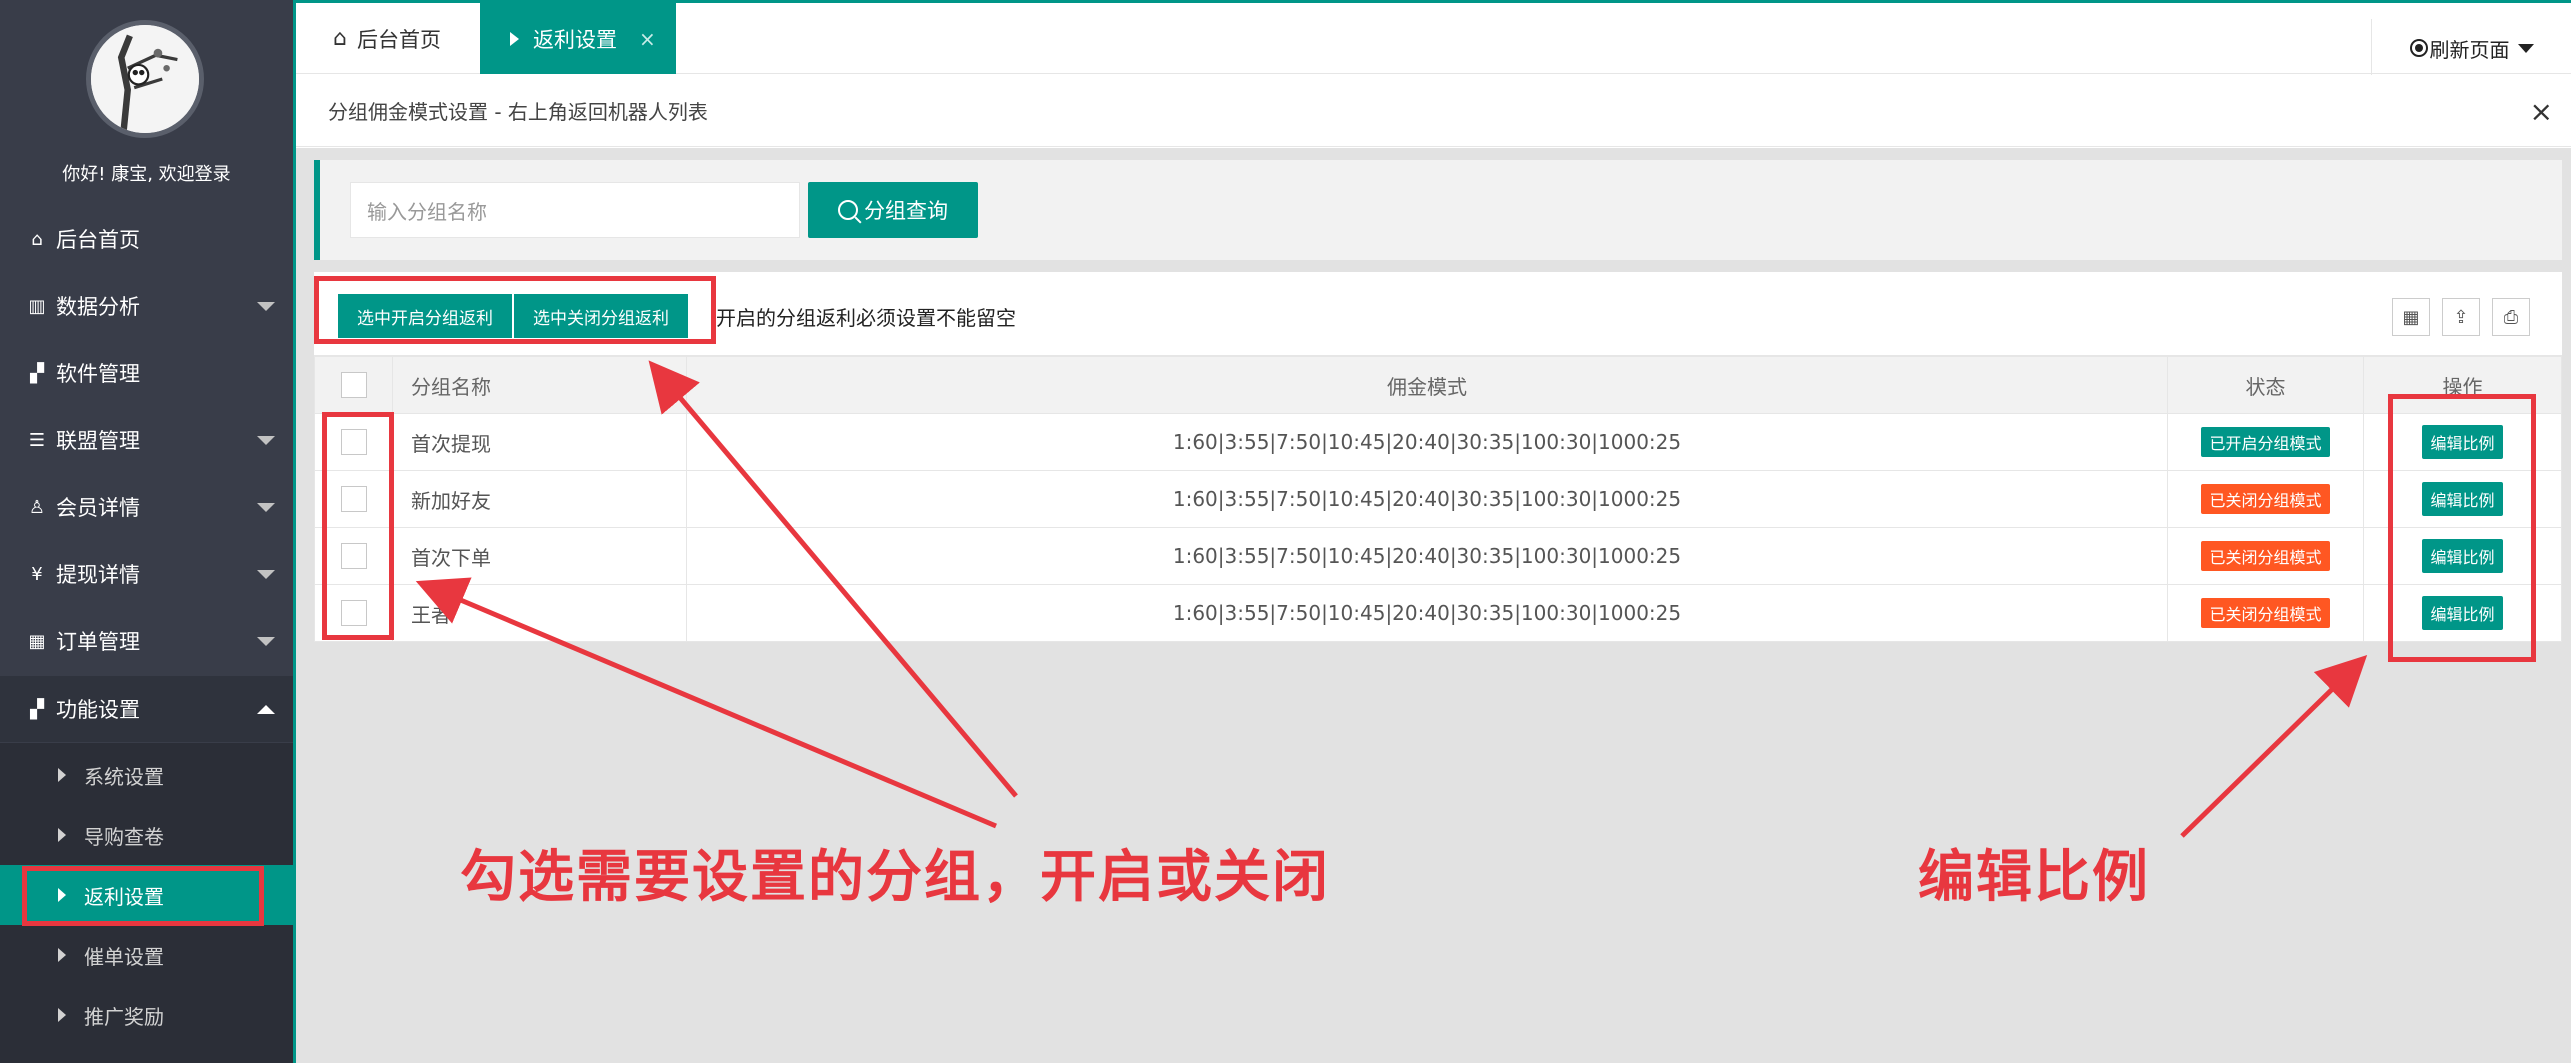  I want to click on search-panel: 输入分组名称 分组查询, so click(1438, 210).